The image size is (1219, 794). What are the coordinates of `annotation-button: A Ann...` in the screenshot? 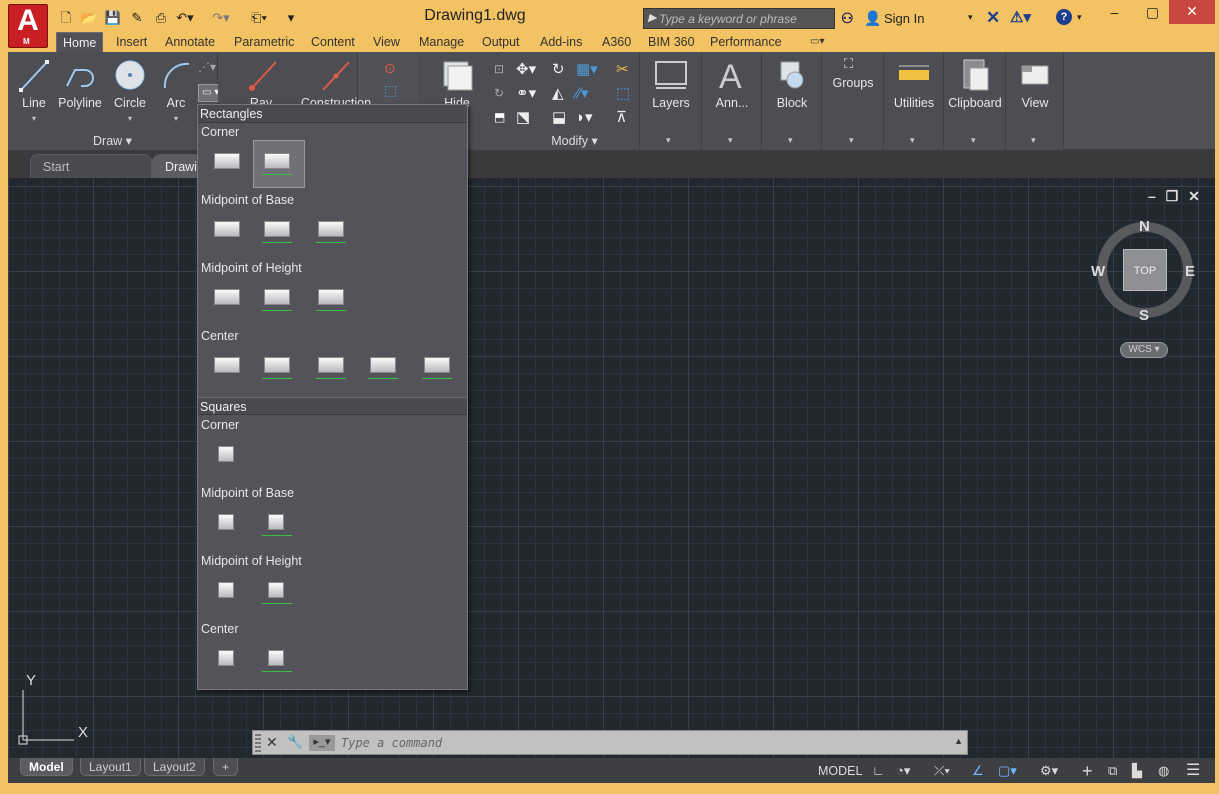 It's located at (732, 83).